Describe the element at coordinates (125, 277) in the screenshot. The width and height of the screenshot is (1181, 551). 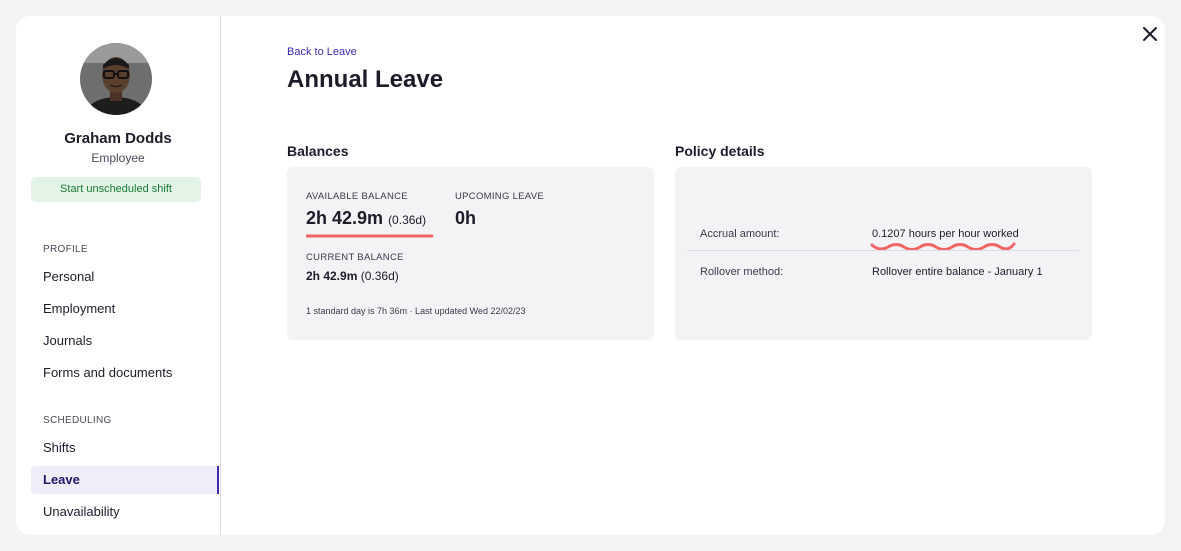
I see `sidebar-item-personal: Personal` at that location.